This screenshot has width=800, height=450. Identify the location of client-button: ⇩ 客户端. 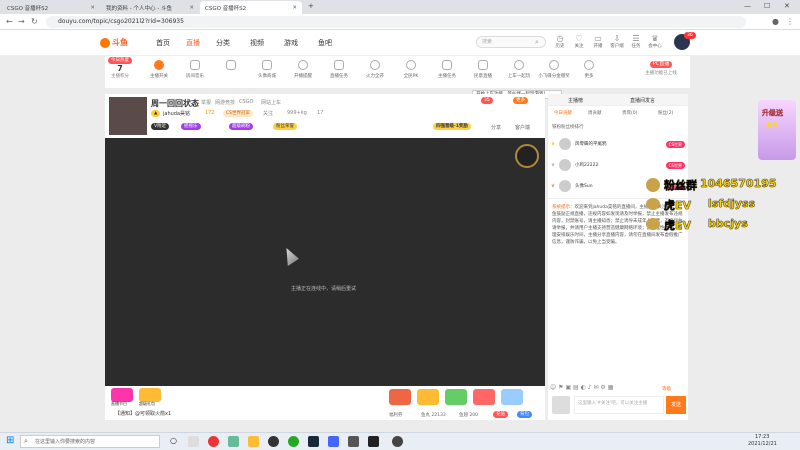
(617, 41).